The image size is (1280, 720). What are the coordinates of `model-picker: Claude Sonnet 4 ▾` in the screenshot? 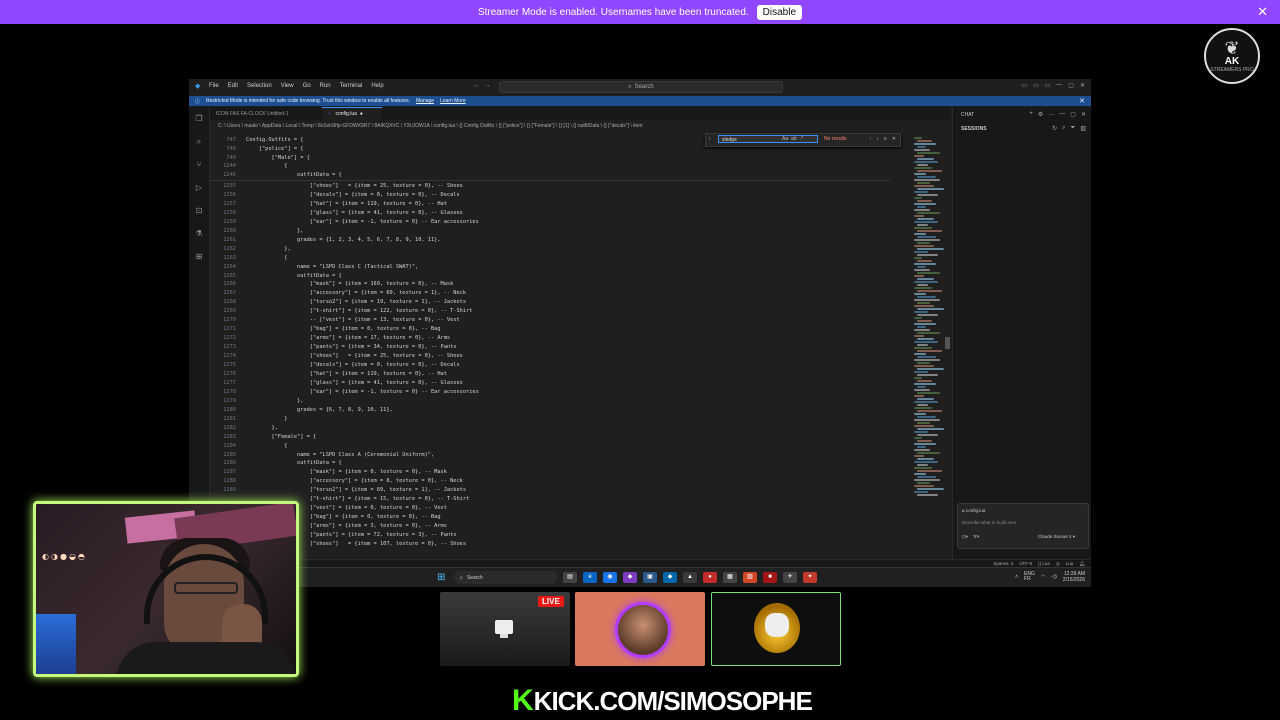 It's located at (1056, 537).